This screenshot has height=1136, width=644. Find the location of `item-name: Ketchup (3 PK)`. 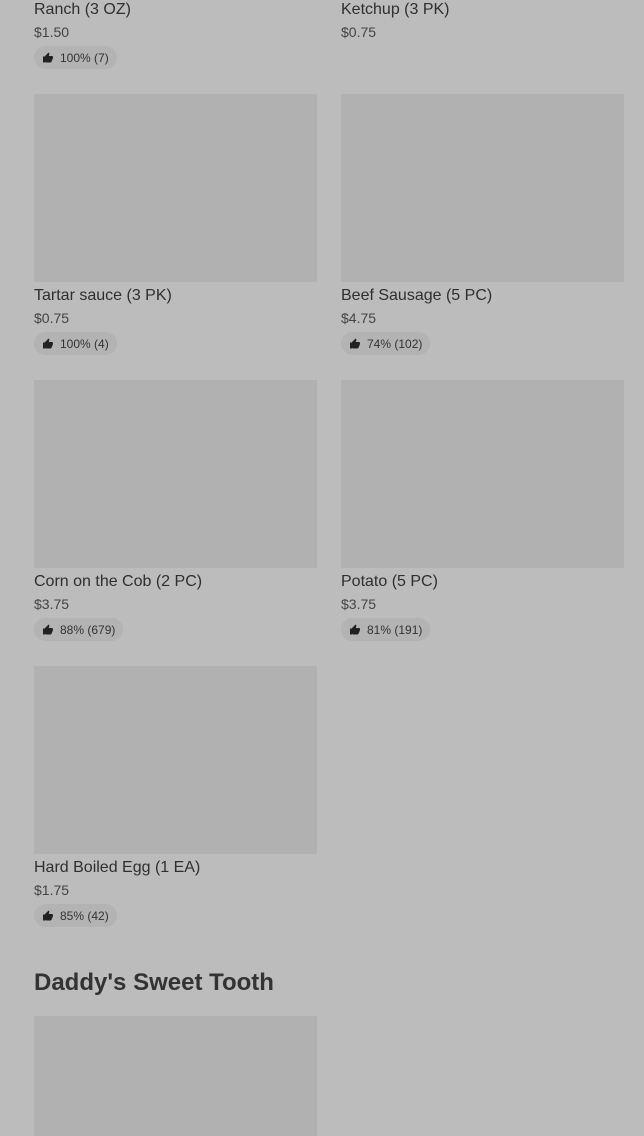

item-name: Ketchup (3 PK) is located at coordinates (395, 9).